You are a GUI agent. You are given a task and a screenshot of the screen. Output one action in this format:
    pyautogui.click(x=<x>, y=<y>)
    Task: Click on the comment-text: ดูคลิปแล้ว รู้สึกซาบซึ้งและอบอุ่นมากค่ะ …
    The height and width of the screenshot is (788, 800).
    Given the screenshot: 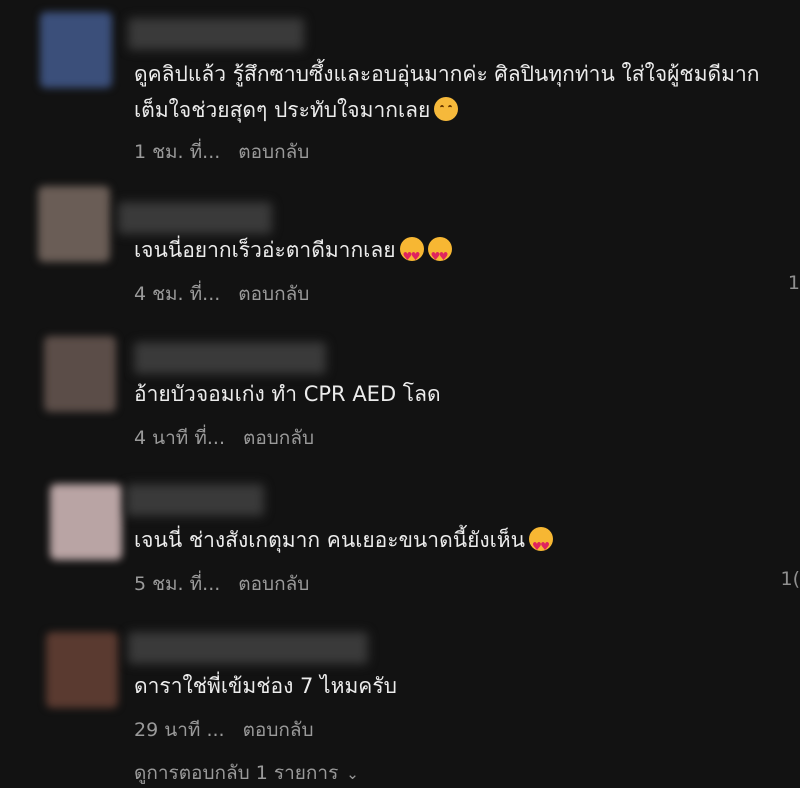 What is the action you would take?
    pyautogui.click(x=447, y=92)
    